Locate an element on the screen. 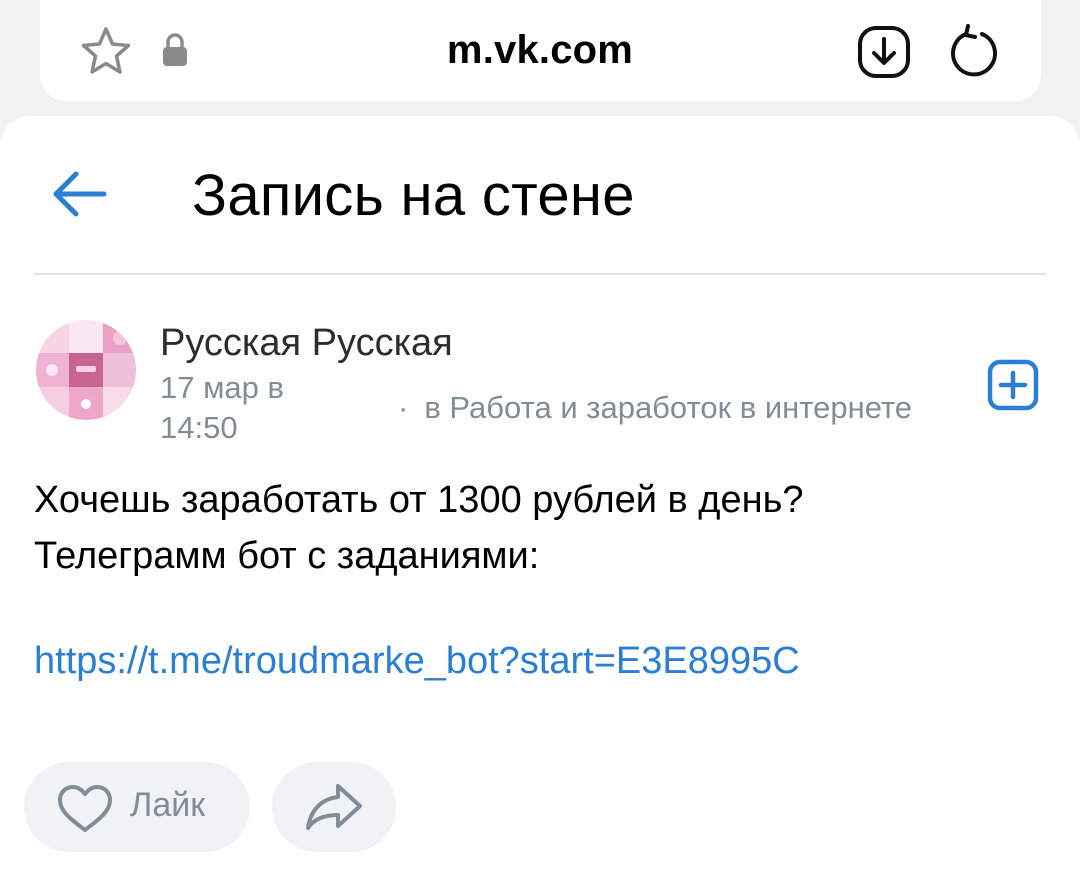 This screenshot has width=1080, height=875. share-icon is located at coordinates (334, 807).